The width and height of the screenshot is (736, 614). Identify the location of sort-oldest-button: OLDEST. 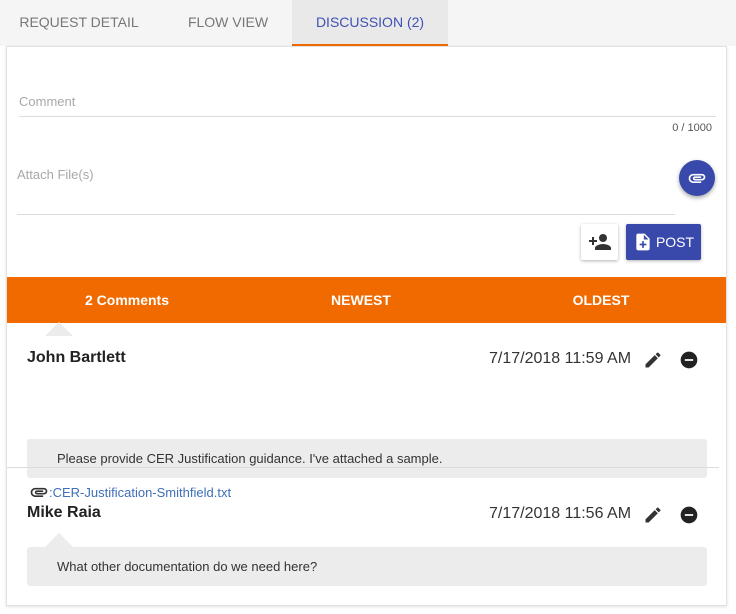
(601, 300).